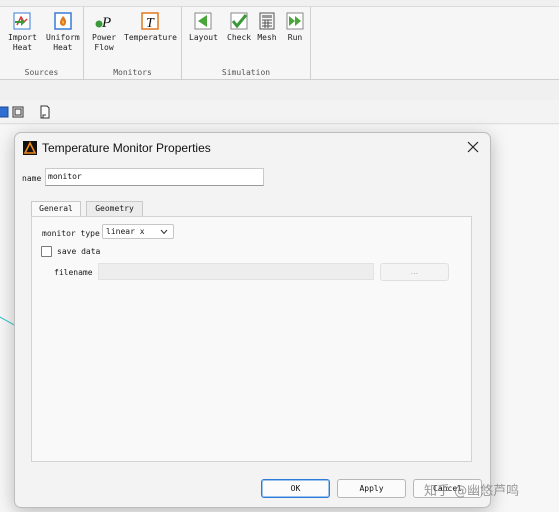  I want to click on cube-view-icon, so click(5, 112).